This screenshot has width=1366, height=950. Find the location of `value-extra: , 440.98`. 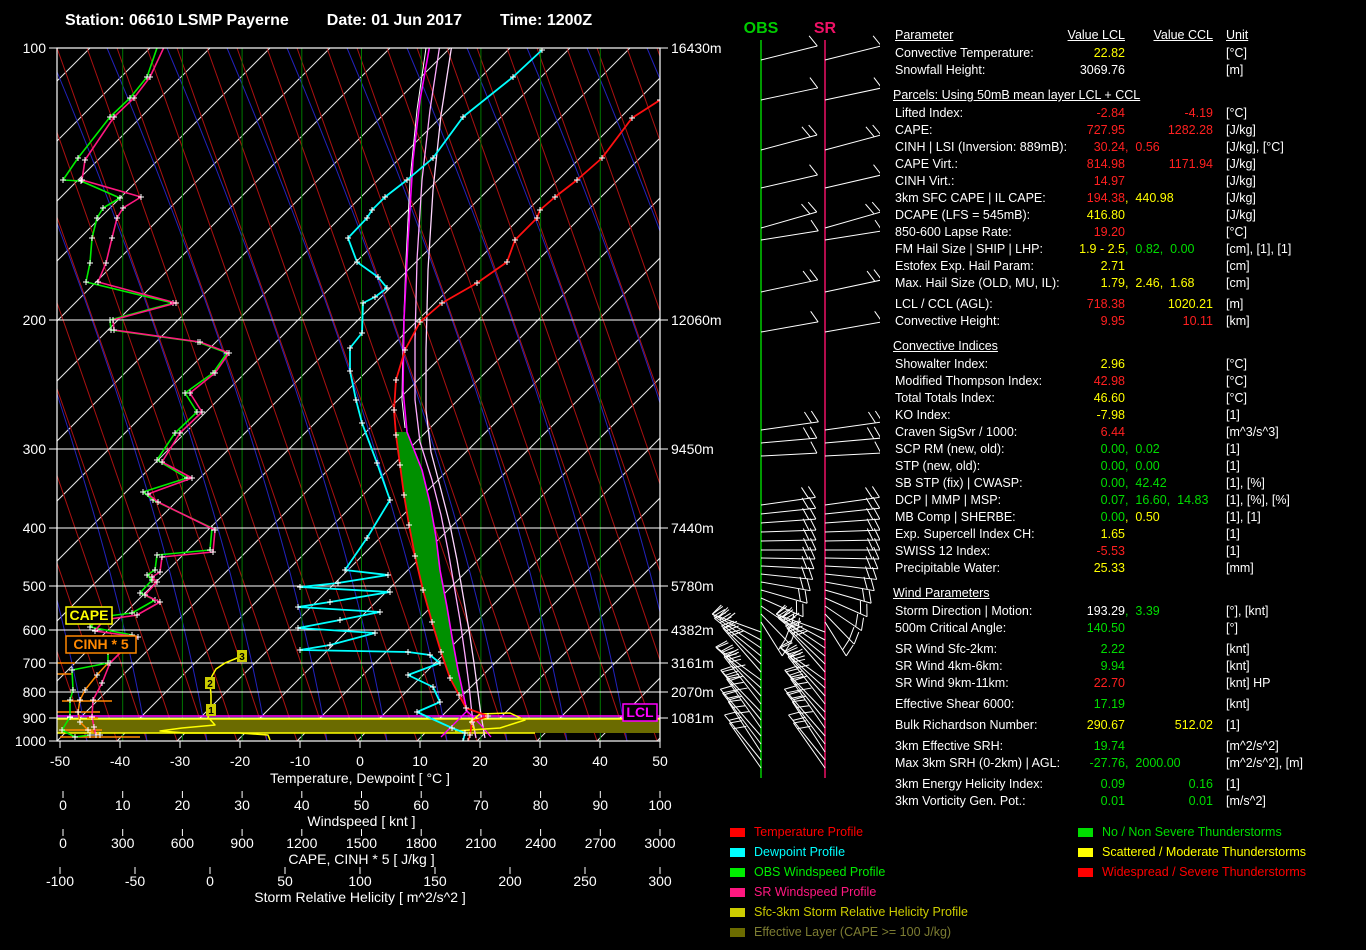

value-extra: , 440.98 is located at coordinates (1149, 198).